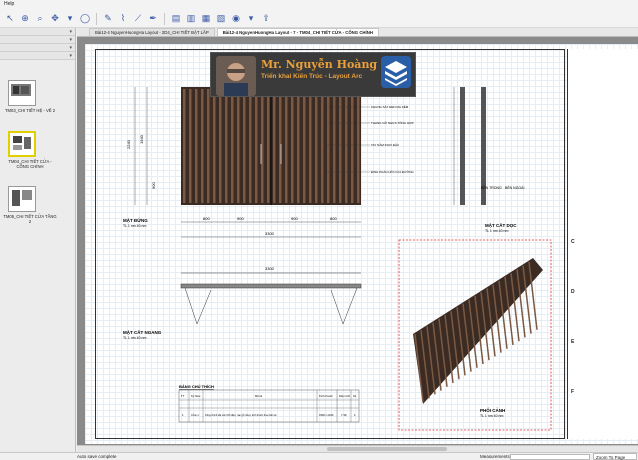  What do you see at coordinates (236, 76) in the screenshot?
I see `avatar` at bounding box center [236, 76].